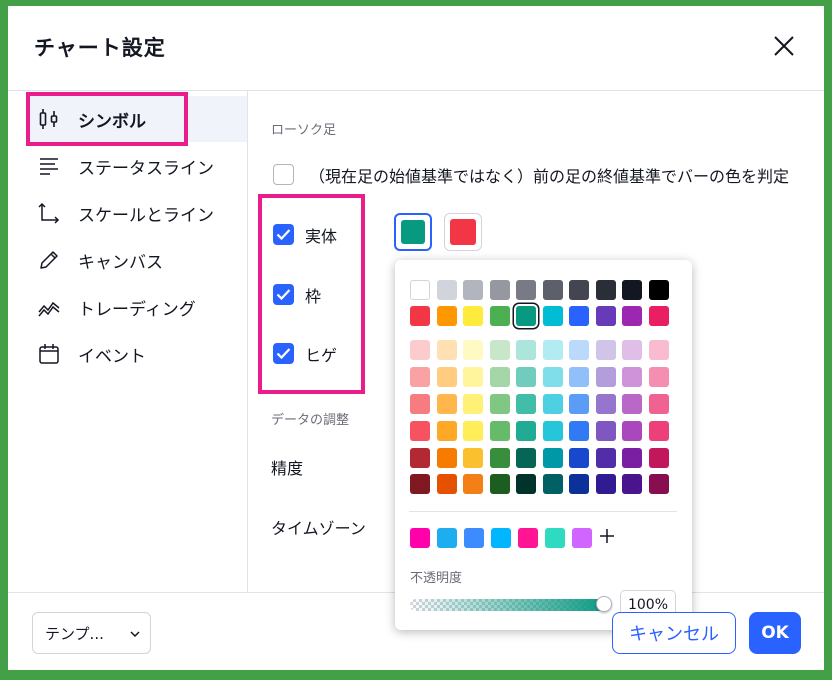  Describe the element at coordinates (138, 260) in the screenshot. I see `sidebar-item-canvas: キャンバス` at that location.